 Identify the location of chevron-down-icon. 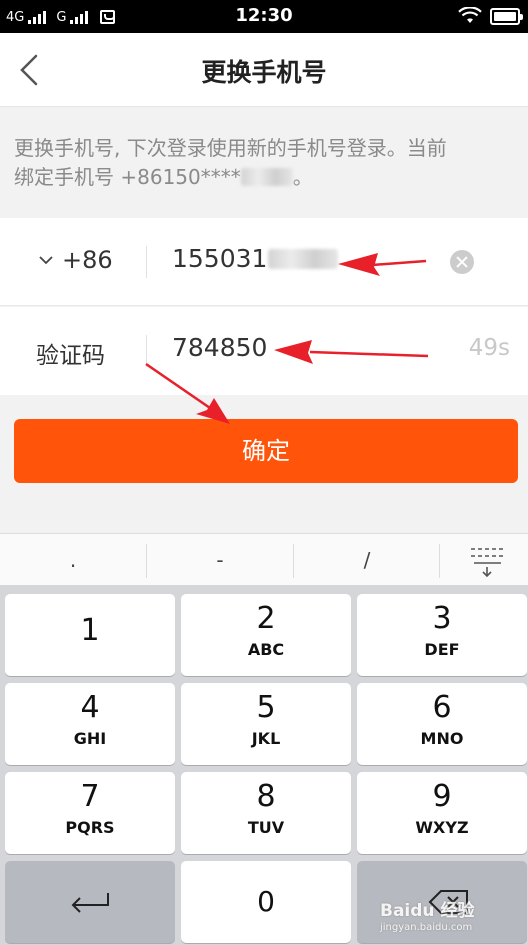
(46, 260).